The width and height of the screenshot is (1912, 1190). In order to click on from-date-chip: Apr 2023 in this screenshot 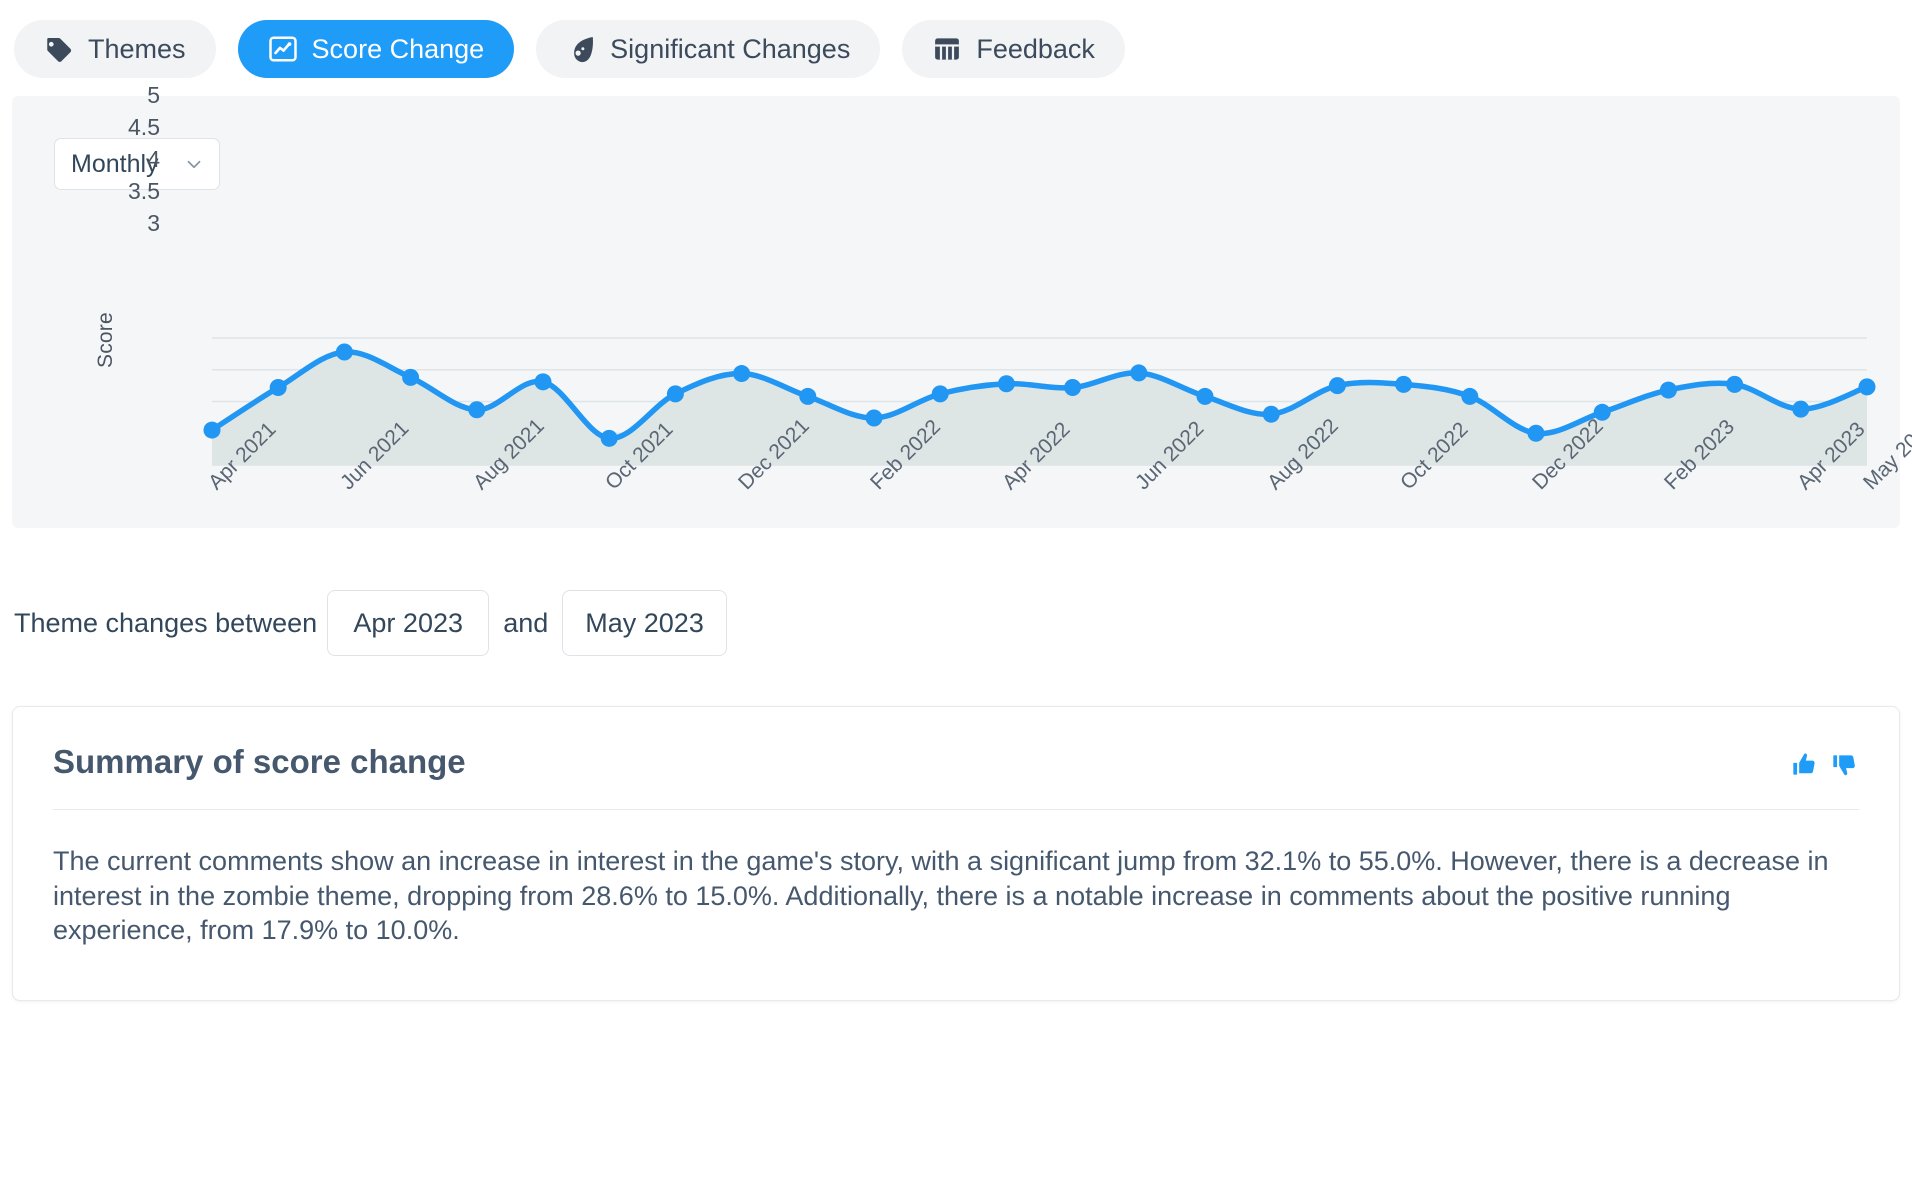, I will do `click(408, 623)`.